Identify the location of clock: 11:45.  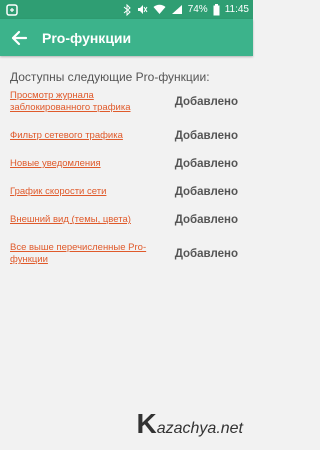
(236, 9).